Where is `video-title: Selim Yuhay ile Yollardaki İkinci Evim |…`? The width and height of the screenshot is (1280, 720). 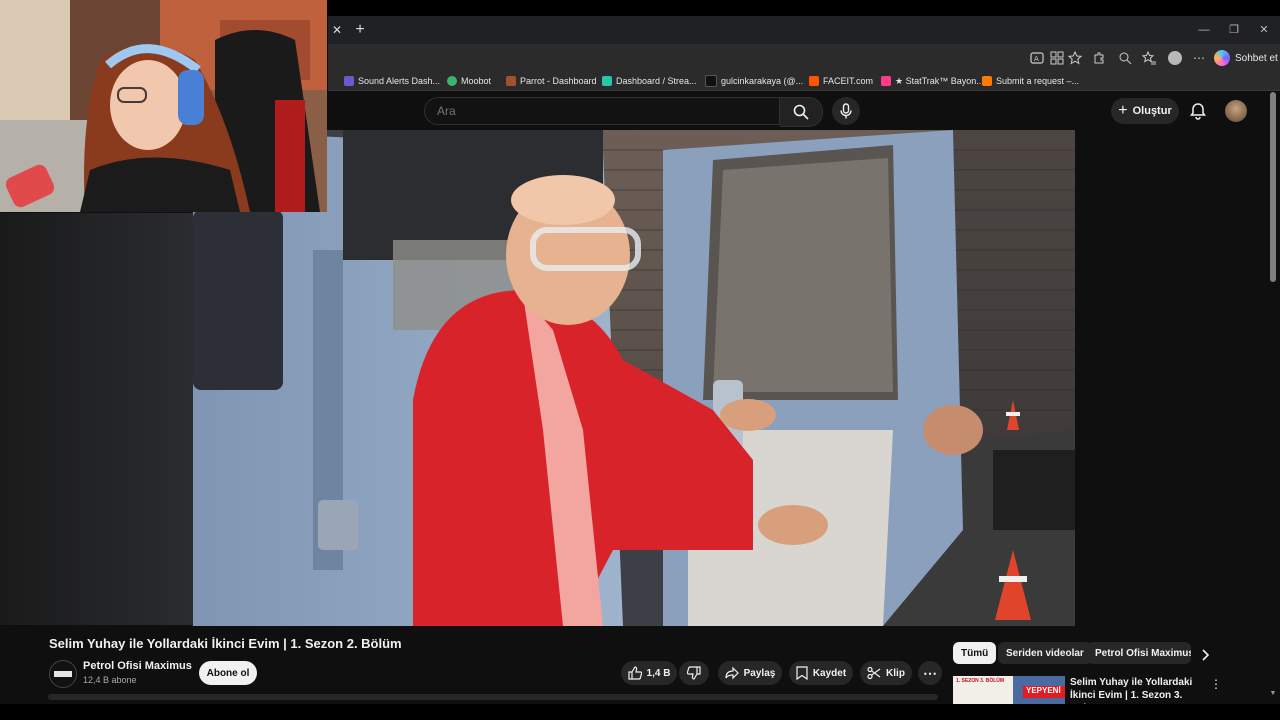
video-title: Selim Yuhay ile Yollardaki İkinci Evim |… is located at coordinates (225, 643).